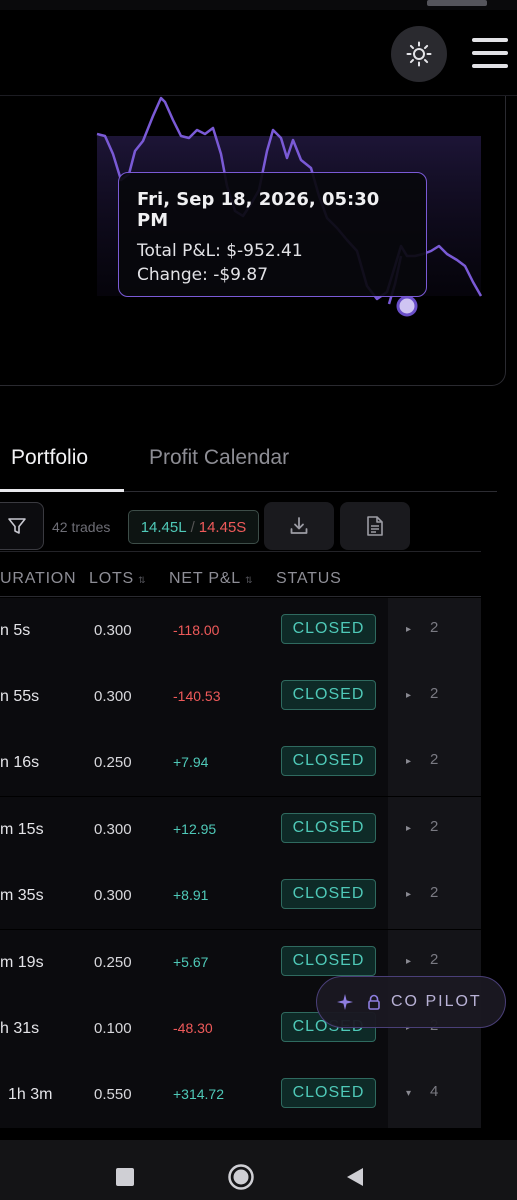 Image resolution: width=517 pixels, height=1200 pixels. What do you see at coordinates (436, 1001) in the screenshot?
I see `copilot-label: CO PILOT` at bounding box center [436, 1001].